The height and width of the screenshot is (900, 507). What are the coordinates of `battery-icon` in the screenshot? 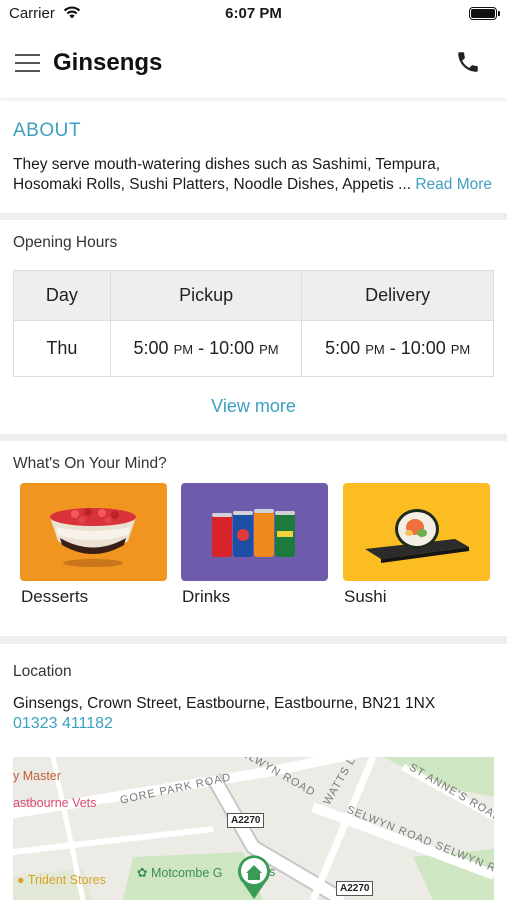 It's located at (484, 13).